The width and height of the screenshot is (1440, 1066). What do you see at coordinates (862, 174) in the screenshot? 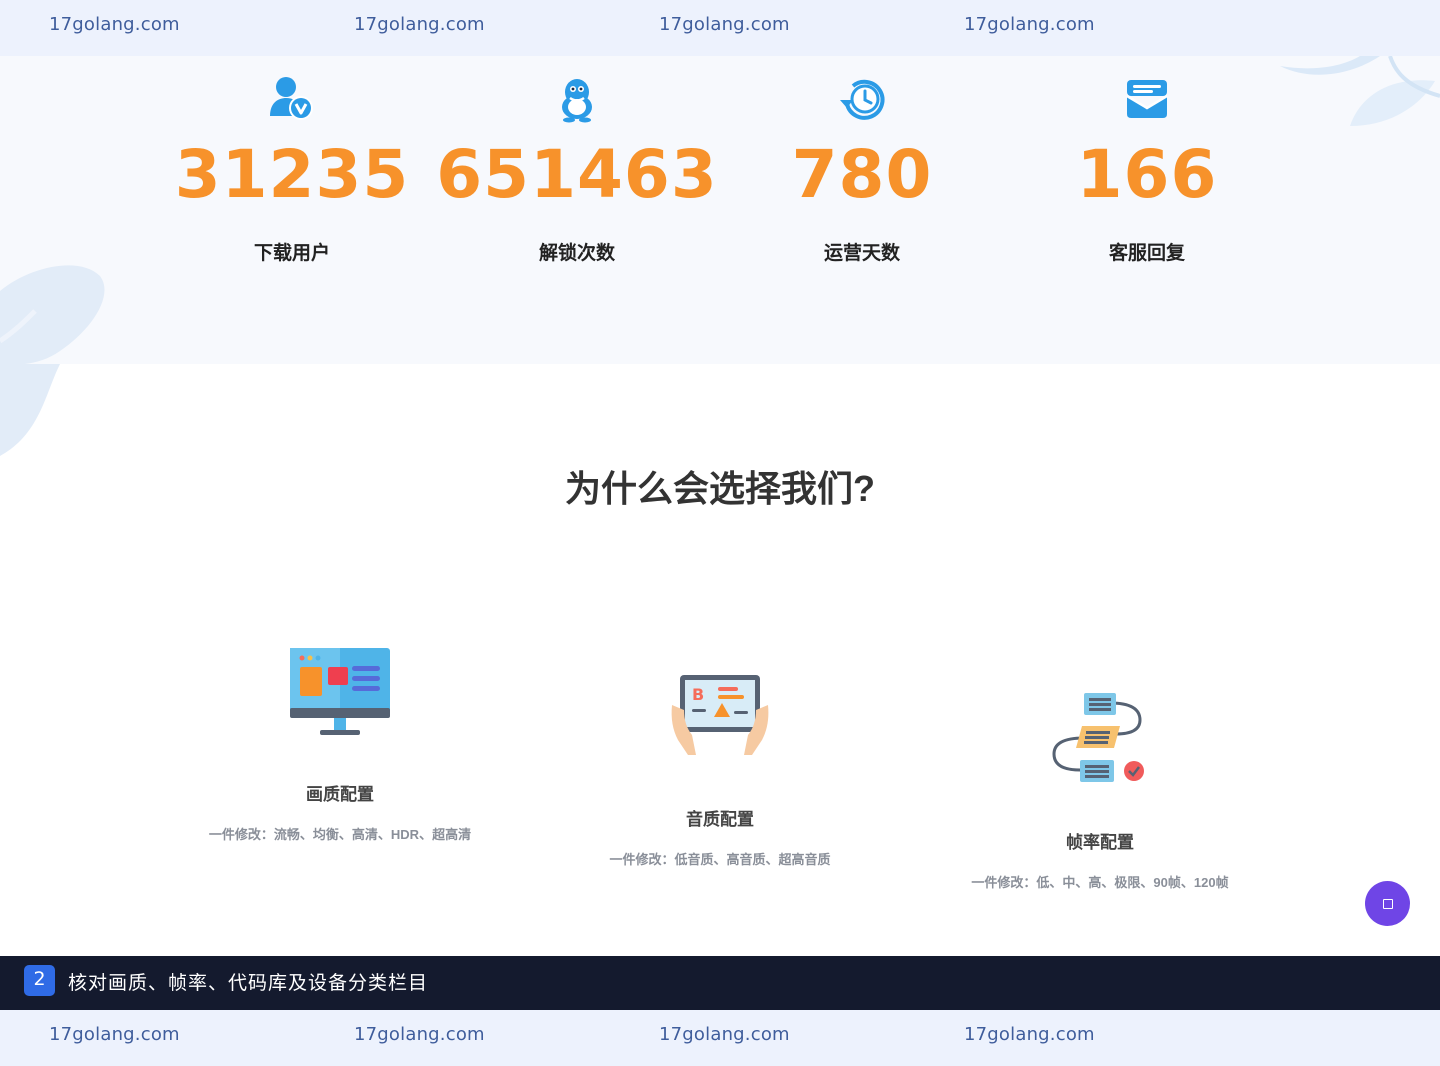
I see `stat-value: 780` at bounding box center [862, 174].